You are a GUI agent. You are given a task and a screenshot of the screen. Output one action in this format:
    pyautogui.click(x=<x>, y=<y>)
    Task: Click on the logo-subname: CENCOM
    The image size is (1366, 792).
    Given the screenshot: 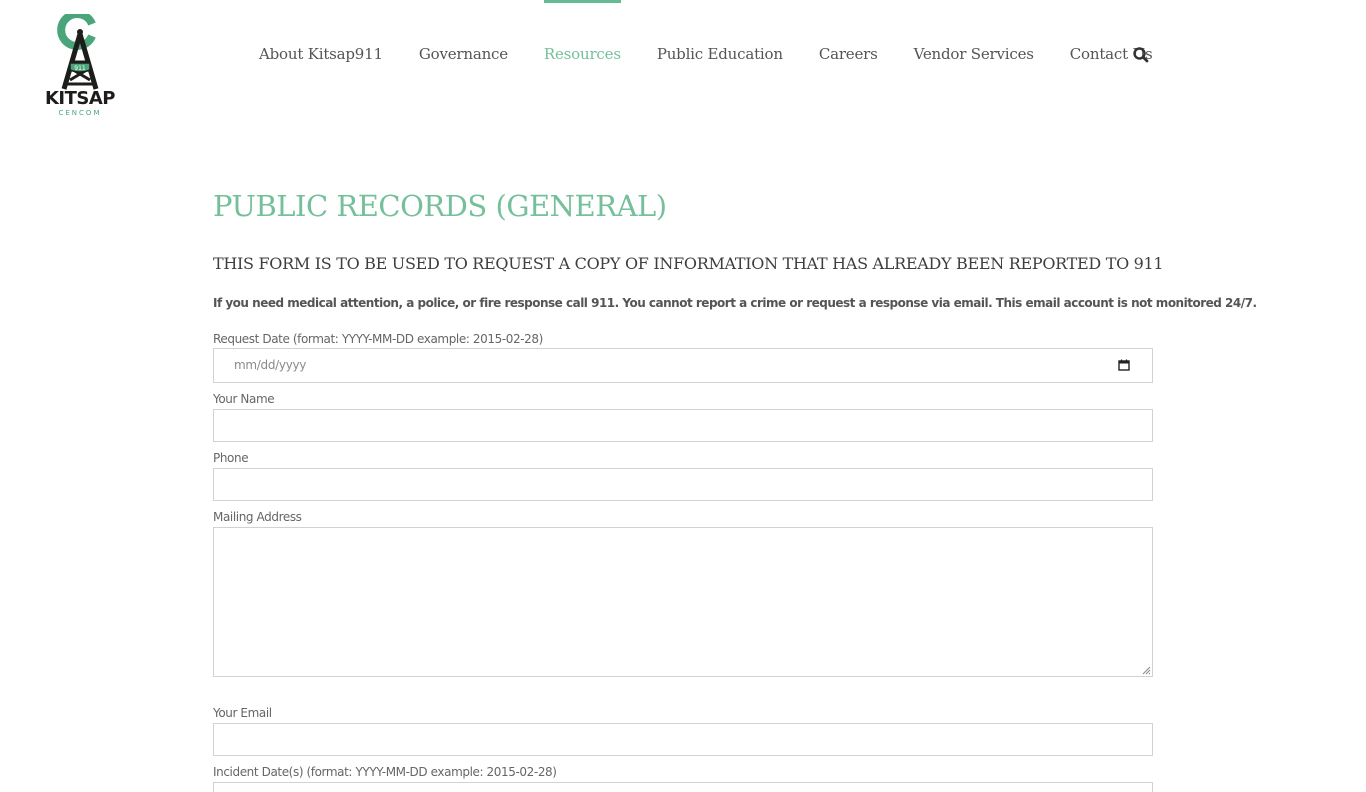 What is the action you would take?
    pyautogui.click(x=80, y=113)
    